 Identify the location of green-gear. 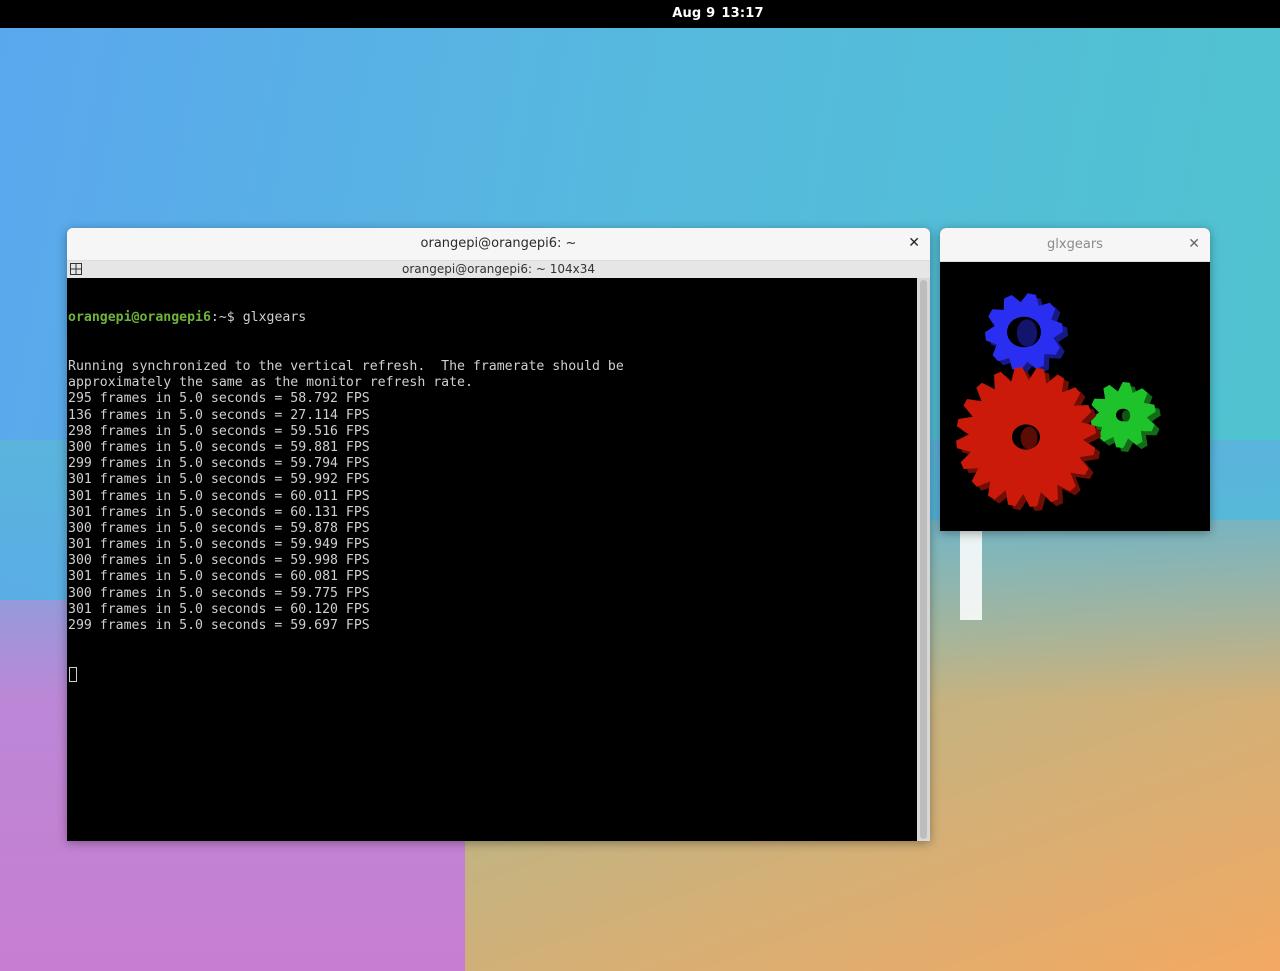
(1125, 417).